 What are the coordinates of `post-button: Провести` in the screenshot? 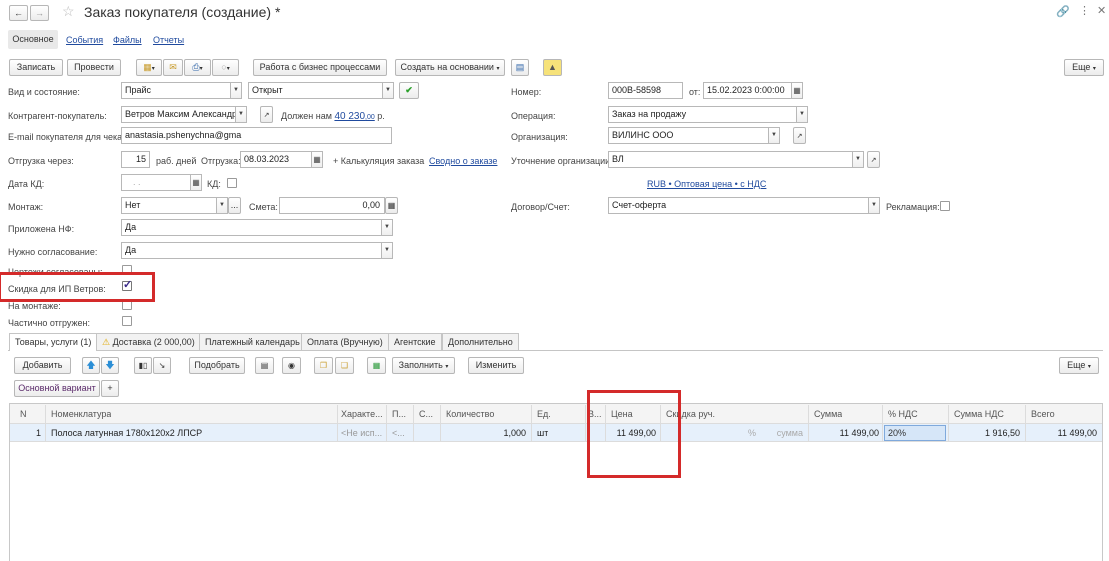 It's located at (94, 67).